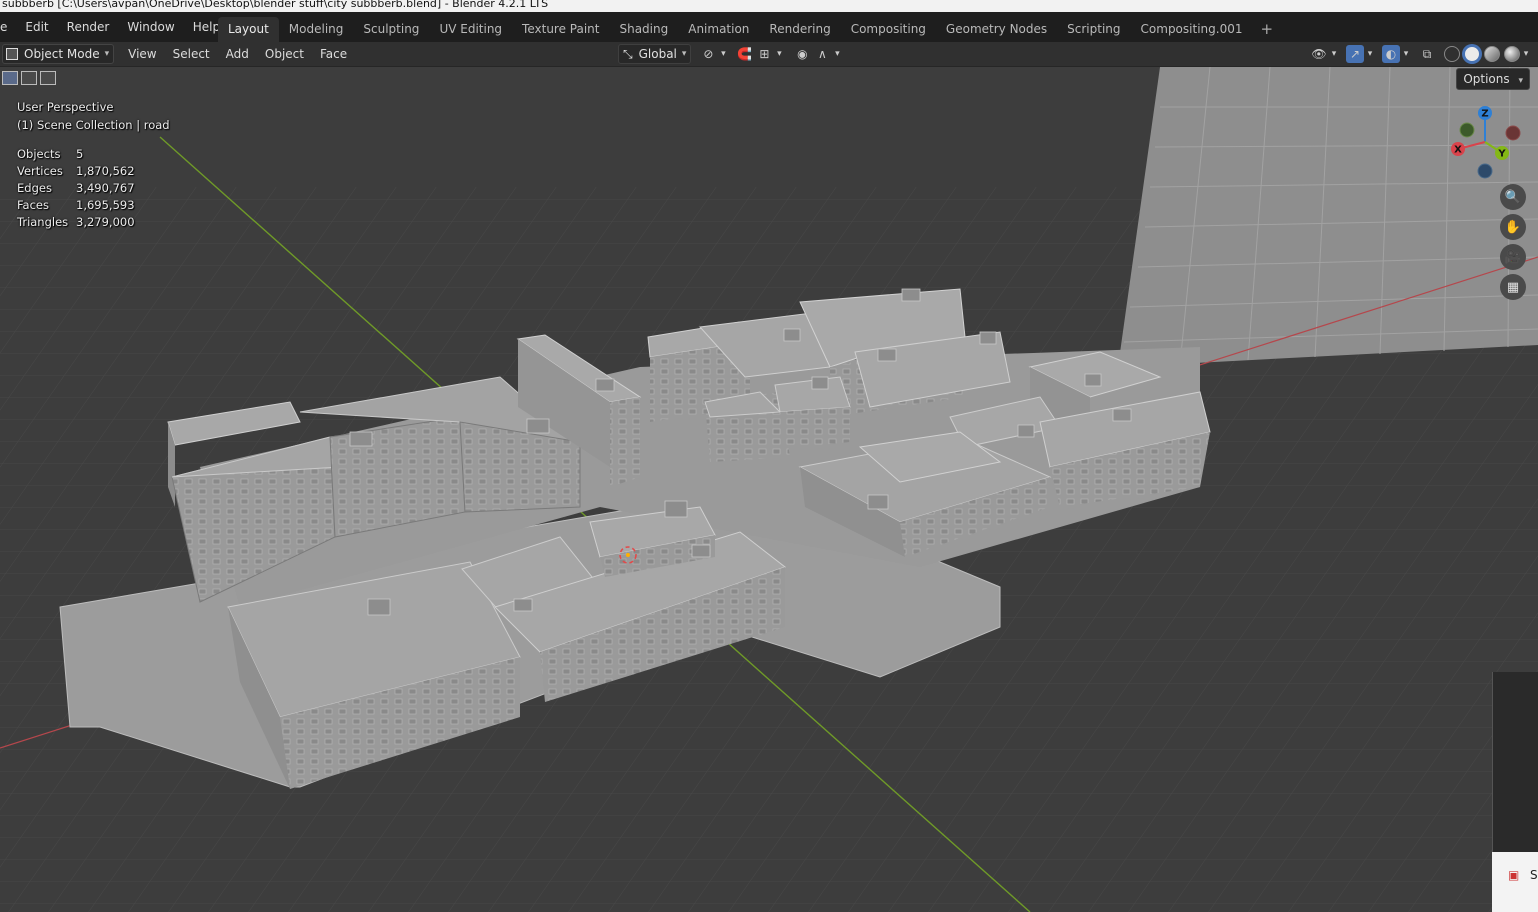 The width and height of the screenshot is (1538, 912). I want to click on stat-value: 3,490,767, so click(105, 188).